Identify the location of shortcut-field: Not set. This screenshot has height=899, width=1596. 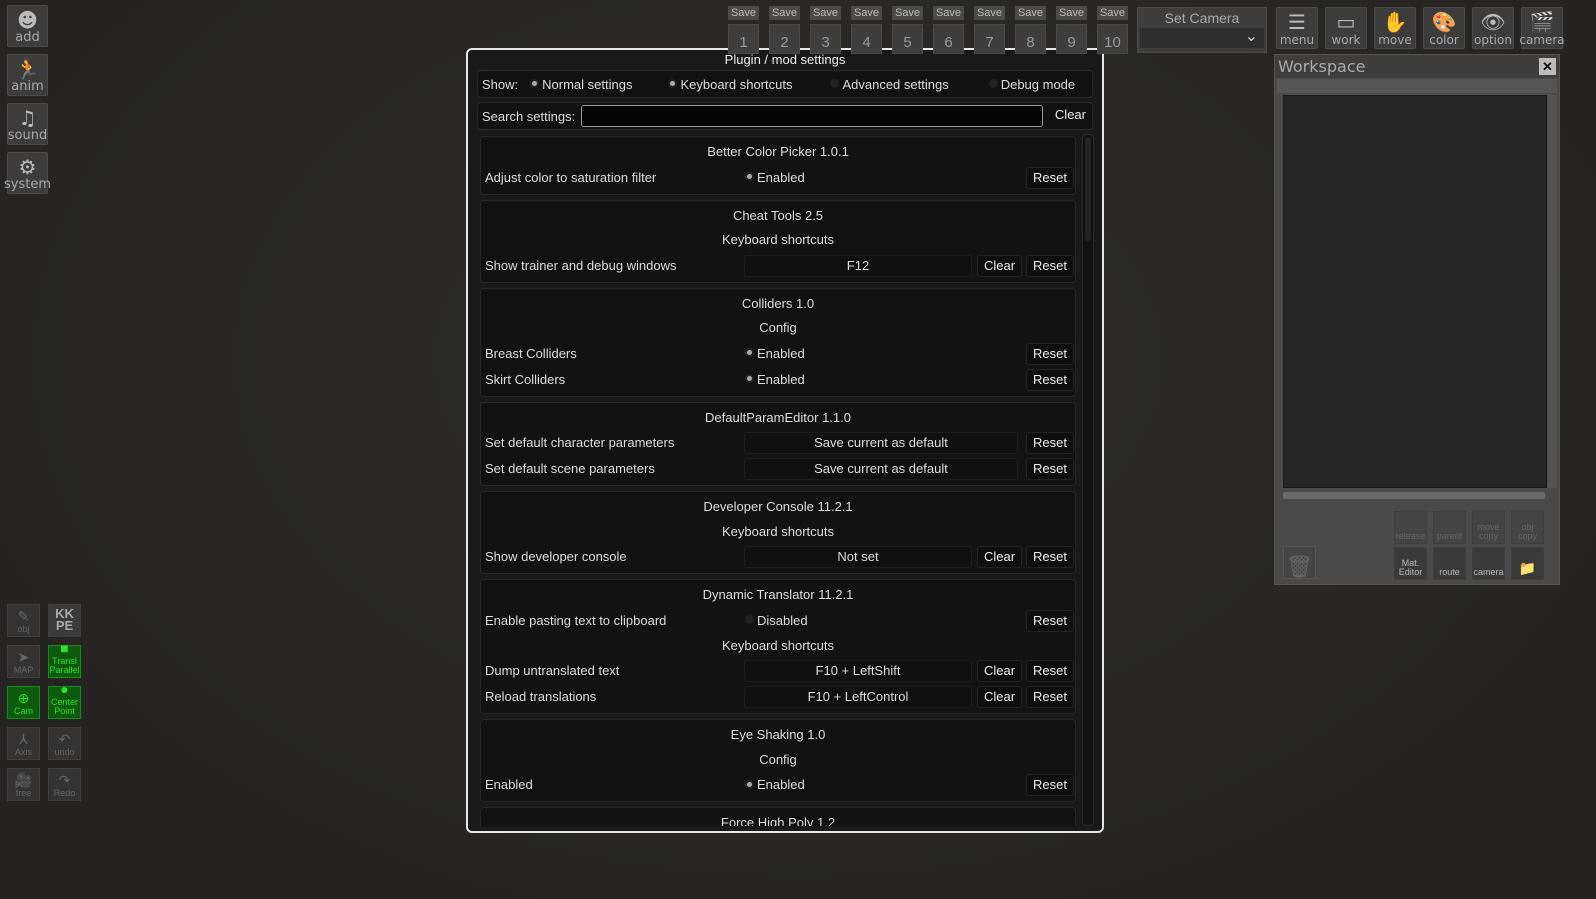
(858, 557).